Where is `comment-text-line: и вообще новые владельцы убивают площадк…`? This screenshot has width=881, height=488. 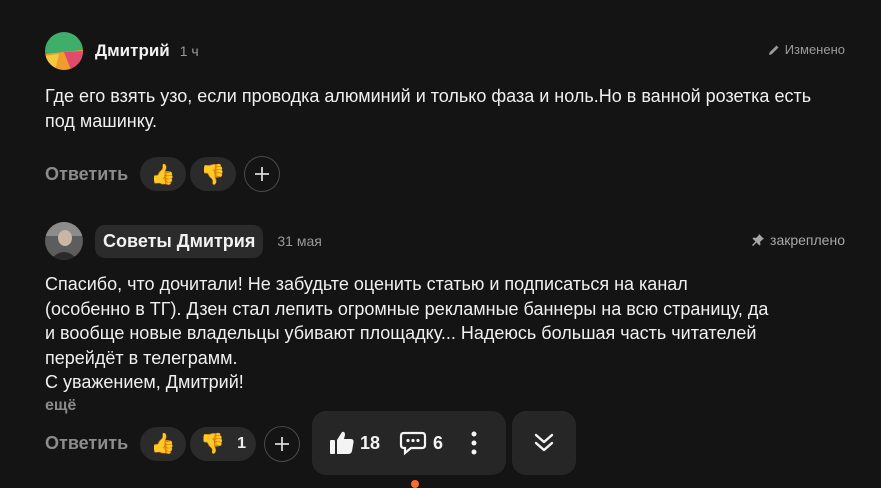
comment-text-line: и вообще новые владельцы убивают площадк… is located at coordinates (401, 333).